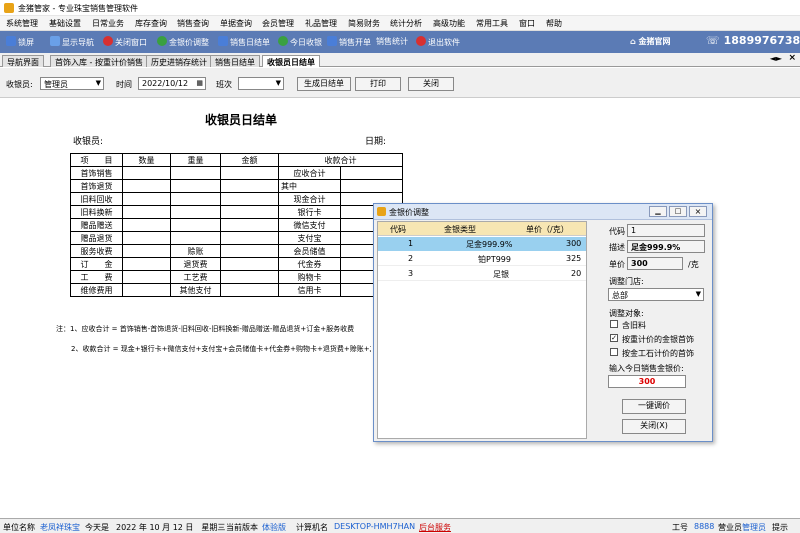 The width and height of the screenshot is (800, 533). I want to click on show-nav-button: 显示导航, so click(72, 42).